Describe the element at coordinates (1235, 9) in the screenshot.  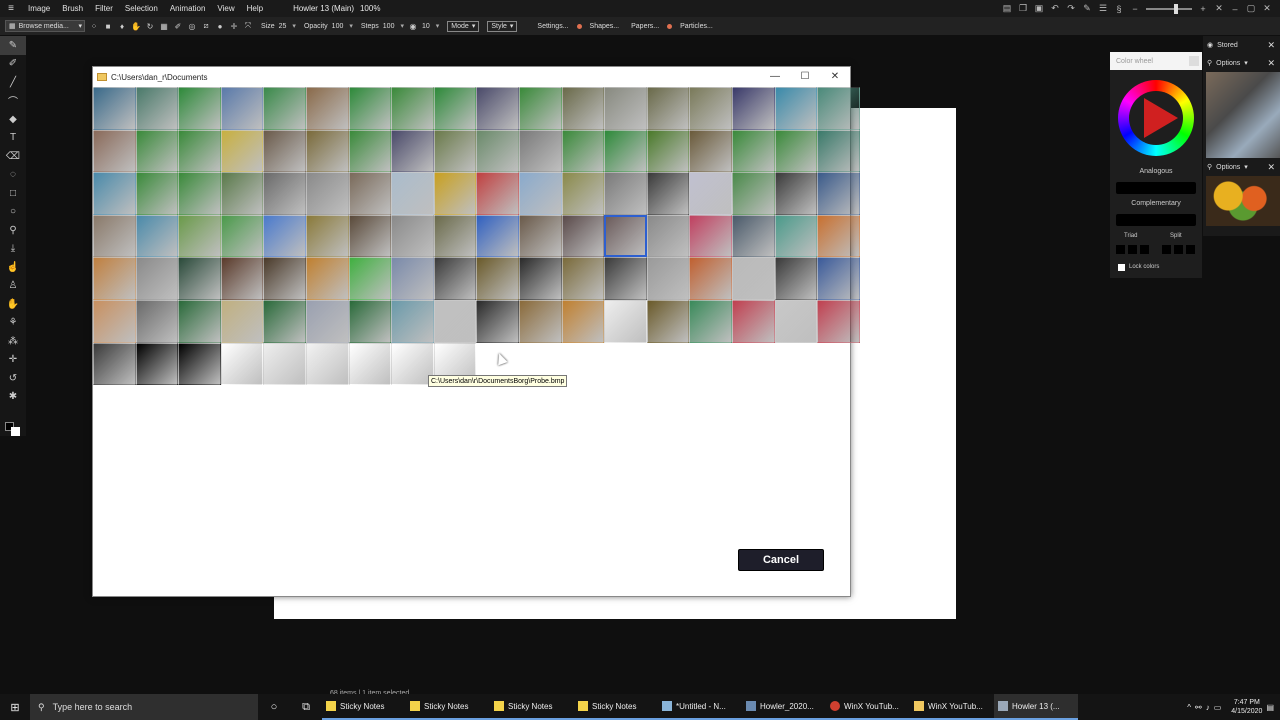
I see `minimize-icon: –` at that location.